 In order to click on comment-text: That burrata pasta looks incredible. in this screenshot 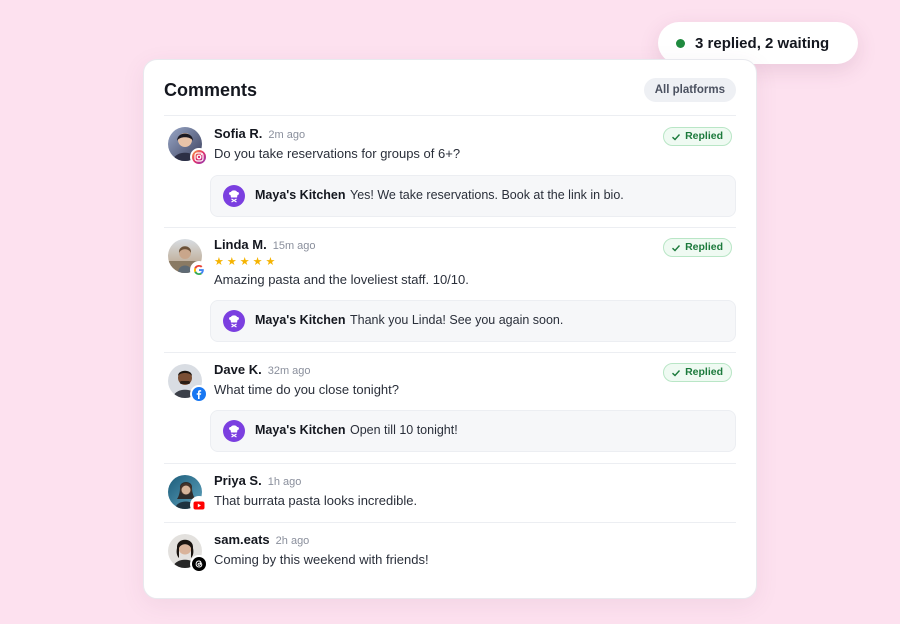, I will do `click(316, 500)`.